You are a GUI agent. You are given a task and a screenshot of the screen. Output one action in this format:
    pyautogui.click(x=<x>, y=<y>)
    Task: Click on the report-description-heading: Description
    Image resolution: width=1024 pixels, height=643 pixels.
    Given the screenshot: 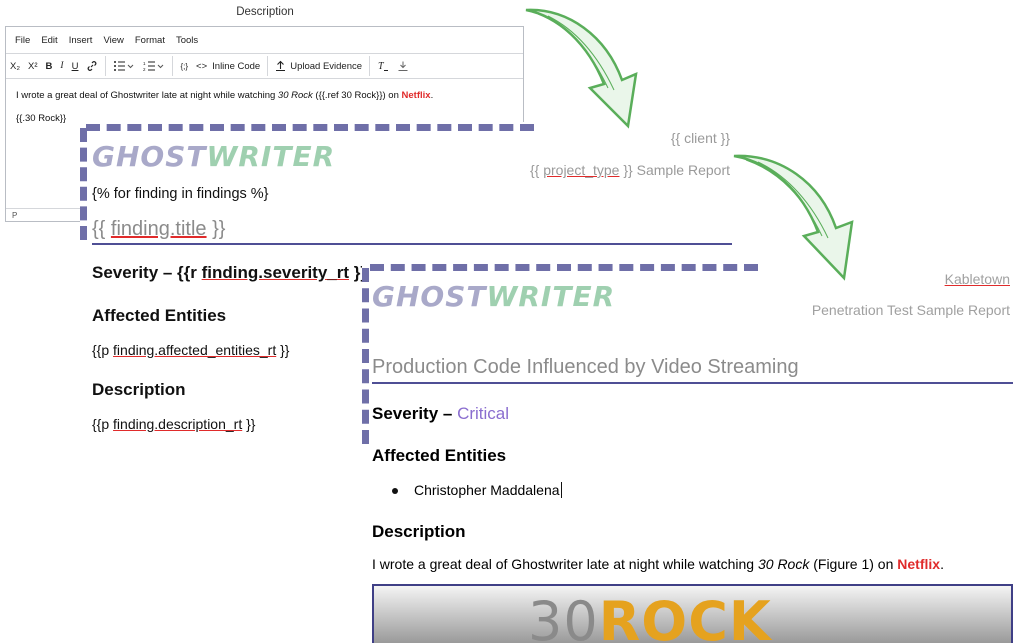 What is the action you would take?
    pyautogui.click(x=419, y=531)
    